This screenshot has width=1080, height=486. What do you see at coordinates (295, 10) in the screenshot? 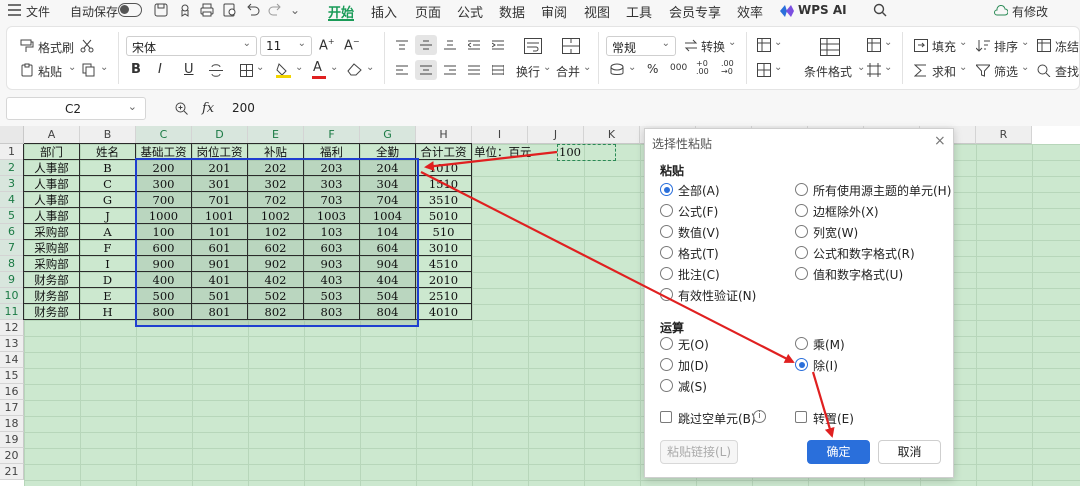
I see `more-chevron-icon: ⌄` at bounding box center [295, 10].